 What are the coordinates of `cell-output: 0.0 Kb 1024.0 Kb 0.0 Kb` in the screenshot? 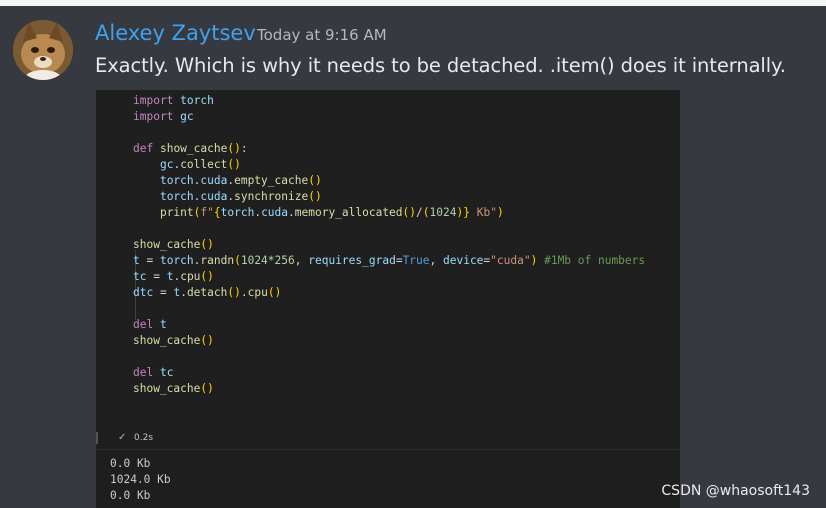 It's located at (388, 478).